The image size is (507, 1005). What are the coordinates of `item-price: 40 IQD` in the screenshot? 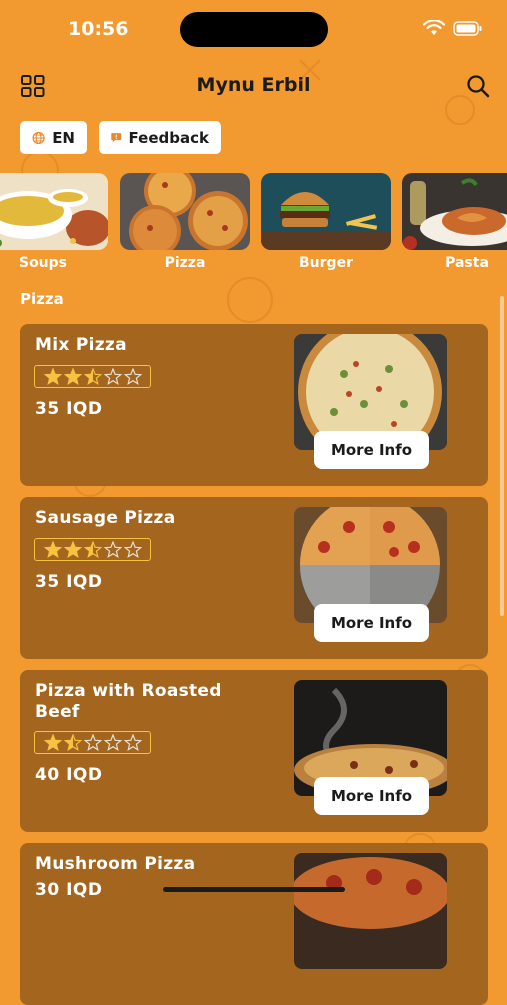 It's located at (69, 775).